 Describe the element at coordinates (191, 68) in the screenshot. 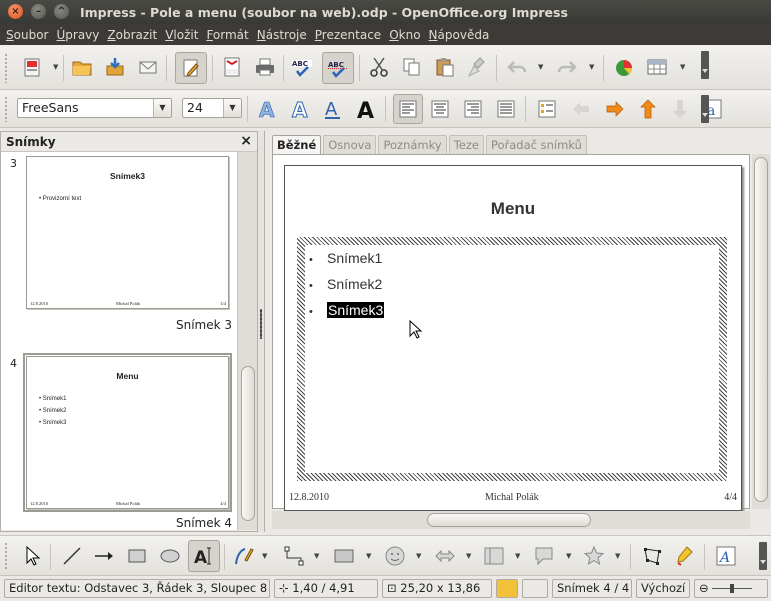

I see `edit-file-icon` at that location.